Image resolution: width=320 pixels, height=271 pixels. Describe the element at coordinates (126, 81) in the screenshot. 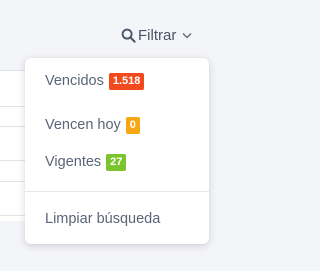

I see `count-badge: 1.518` at that location.